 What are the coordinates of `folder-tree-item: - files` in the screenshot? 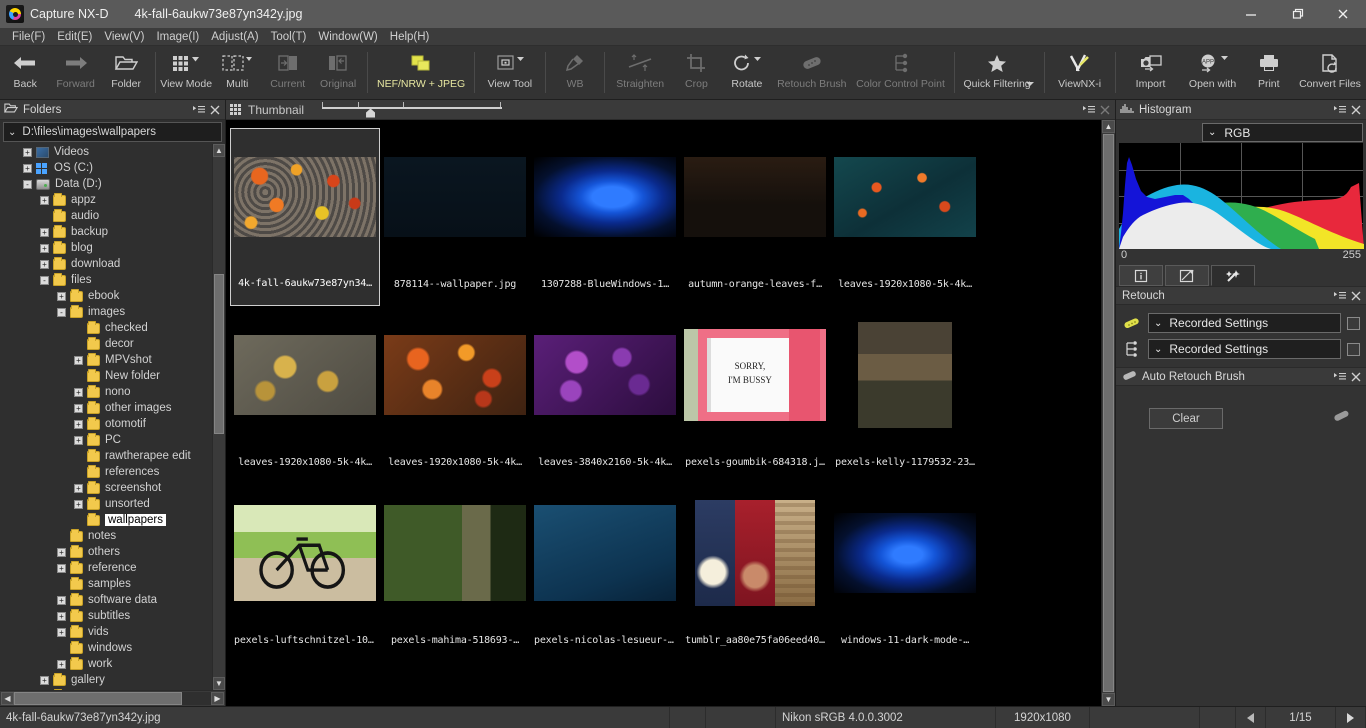 It's located at (106, 280).